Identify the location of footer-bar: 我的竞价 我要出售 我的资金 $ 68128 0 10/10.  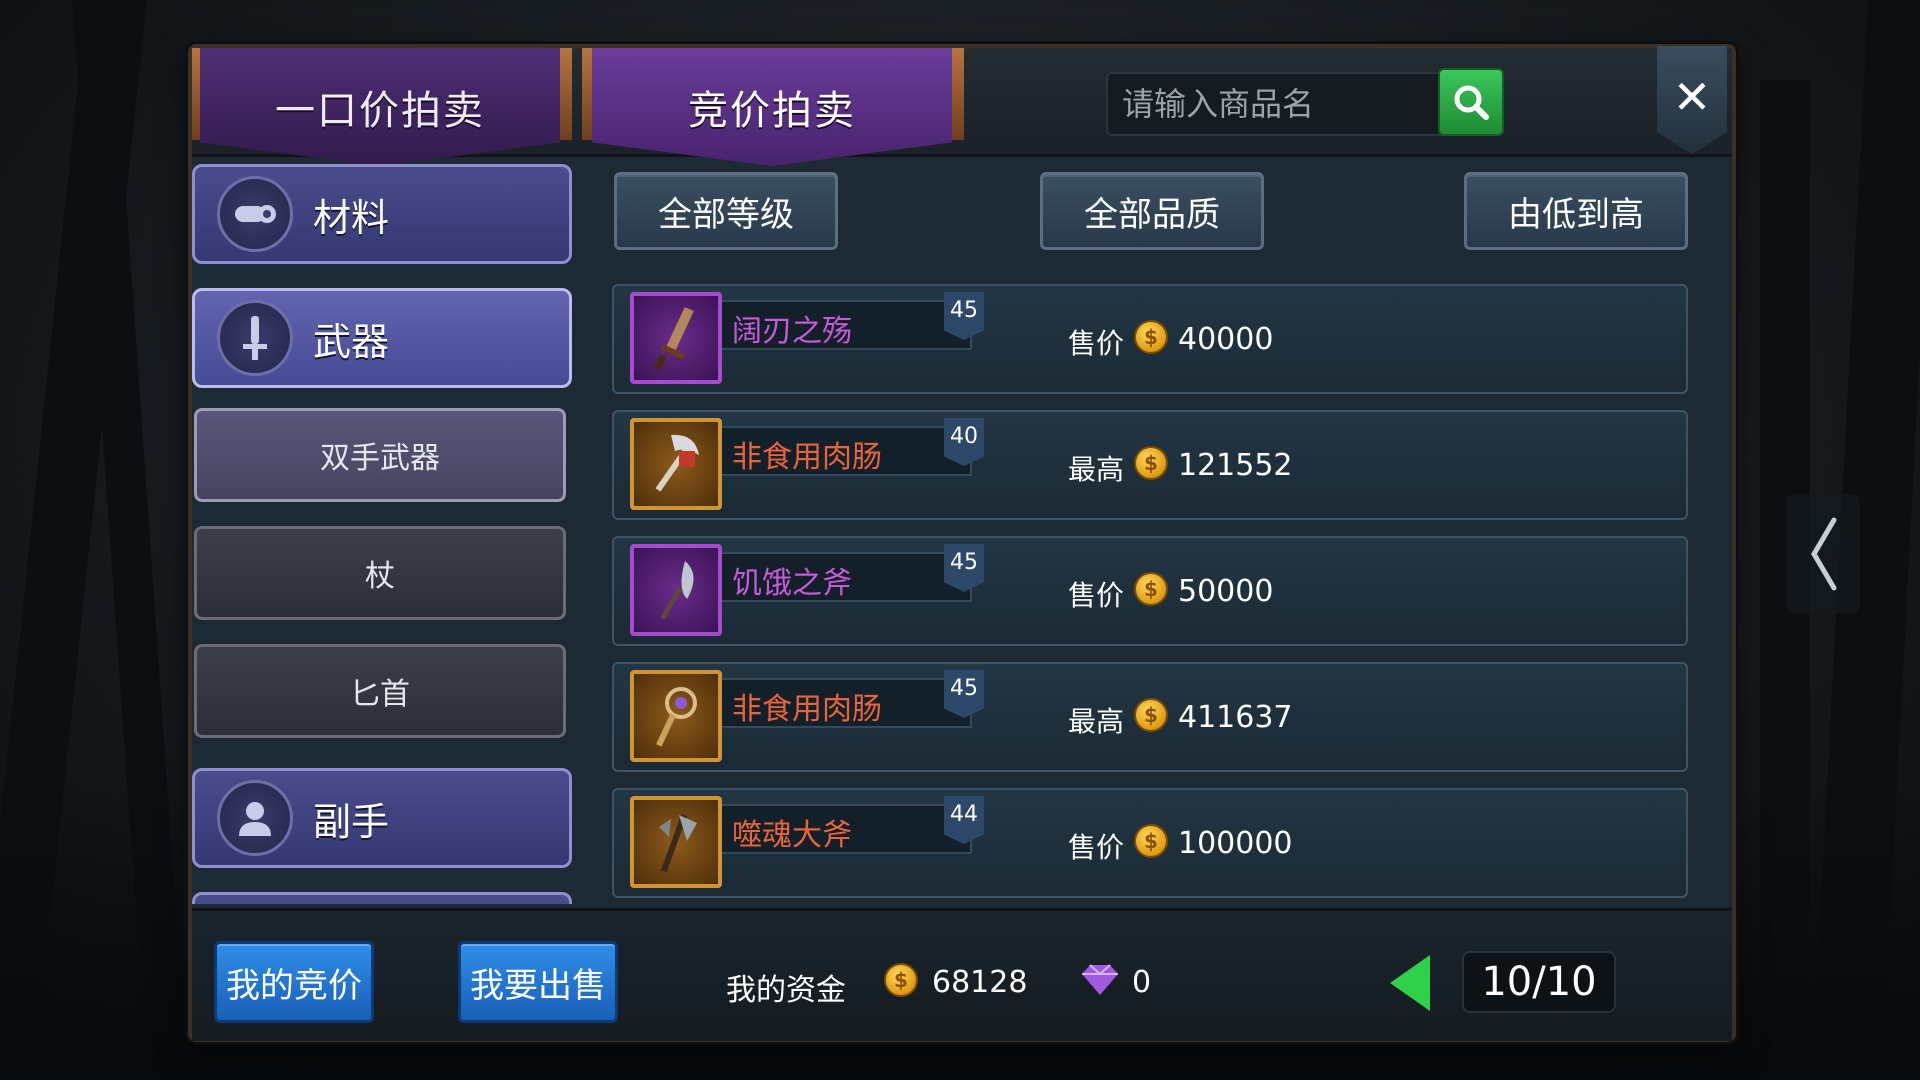
(962, 974).